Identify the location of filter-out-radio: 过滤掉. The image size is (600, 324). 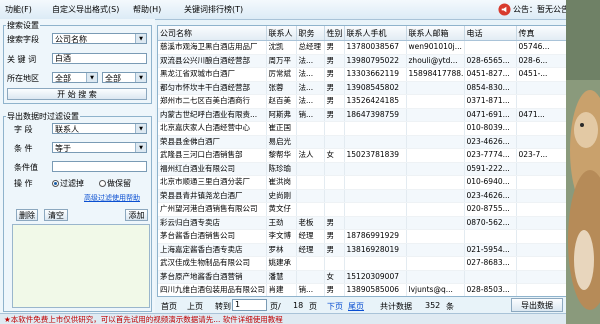
(68, 183).